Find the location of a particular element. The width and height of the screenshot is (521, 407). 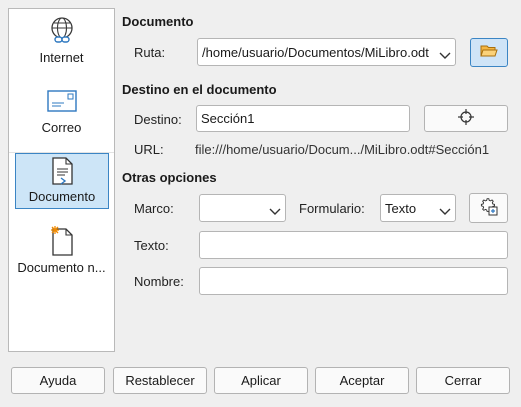

target-section-title: Destino en el documento is located at coordinates (199, 89).